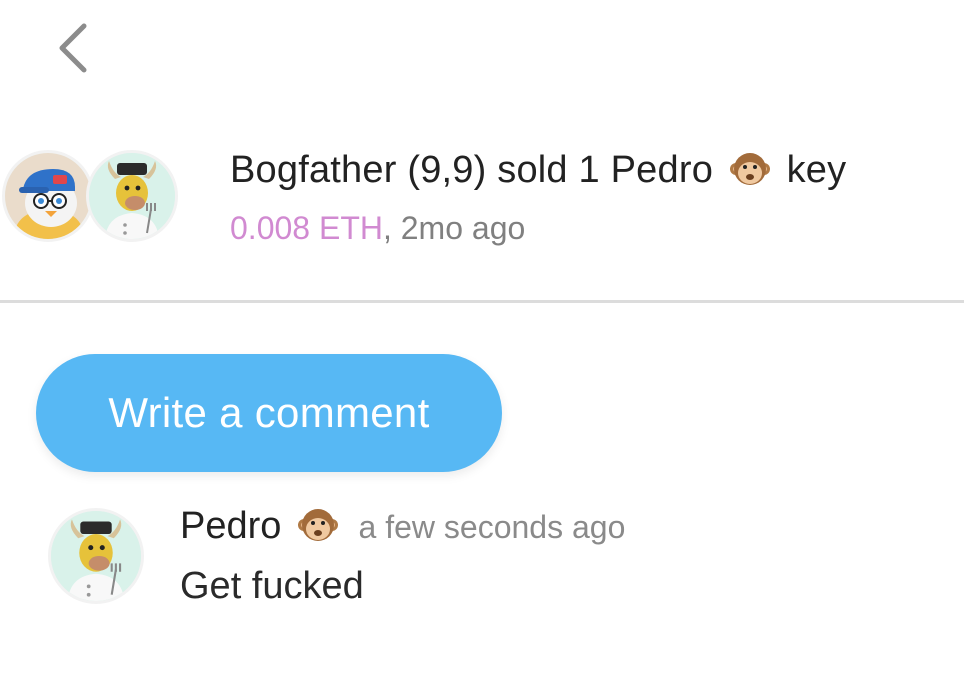  I want to click on comment-body: Get fucked, so click(272, 586).